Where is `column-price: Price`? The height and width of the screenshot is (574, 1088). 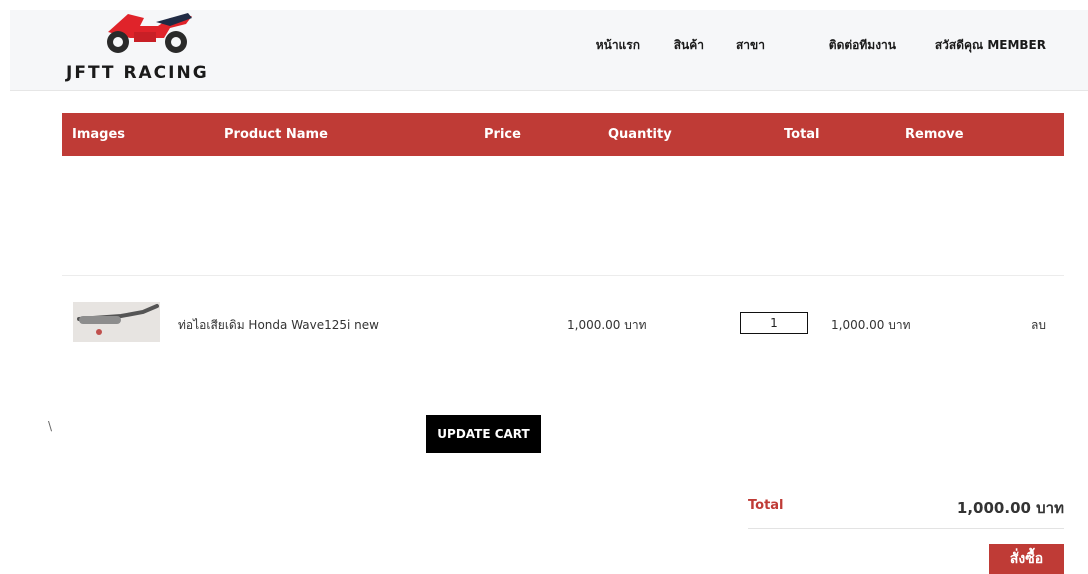
column-price: Price is located at coordinates (502, 134).